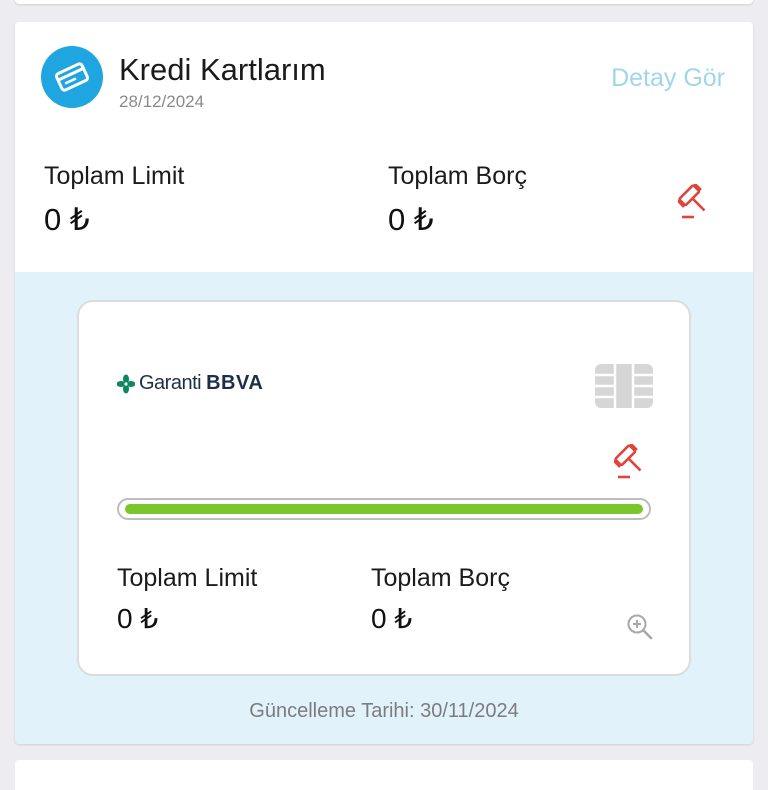  Describe the element at coordinates (384, 2) in the screenshot. I see `previous-card` at that location.